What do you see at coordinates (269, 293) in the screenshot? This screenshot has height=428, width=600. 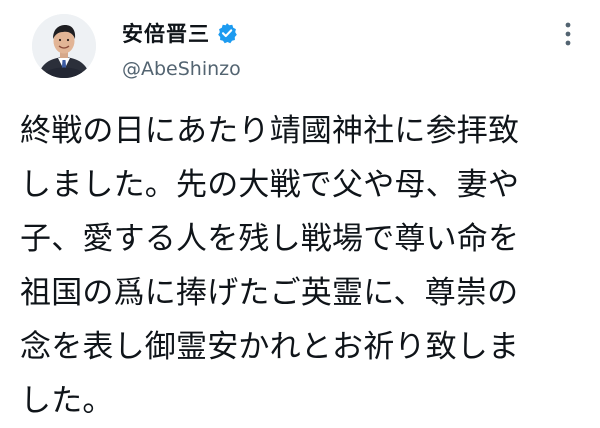 I see `tweet-text-line: 祖国の爲に捧げたご英霊に、尊崇の` at bounding box center [269, 293].